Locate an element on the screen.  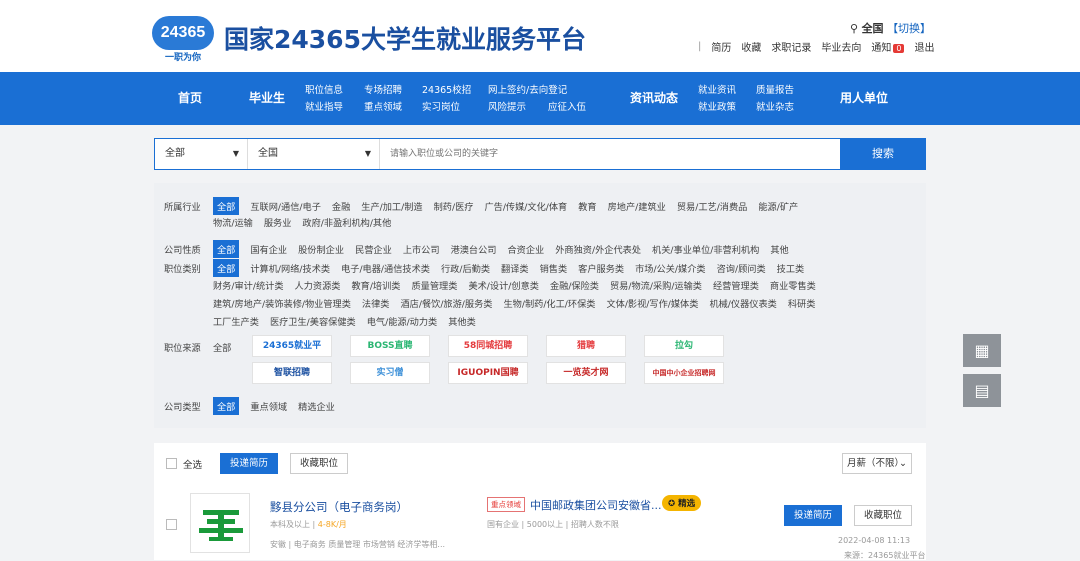
nav-job-info: 职位信息 is located at coordinates (324, 90).